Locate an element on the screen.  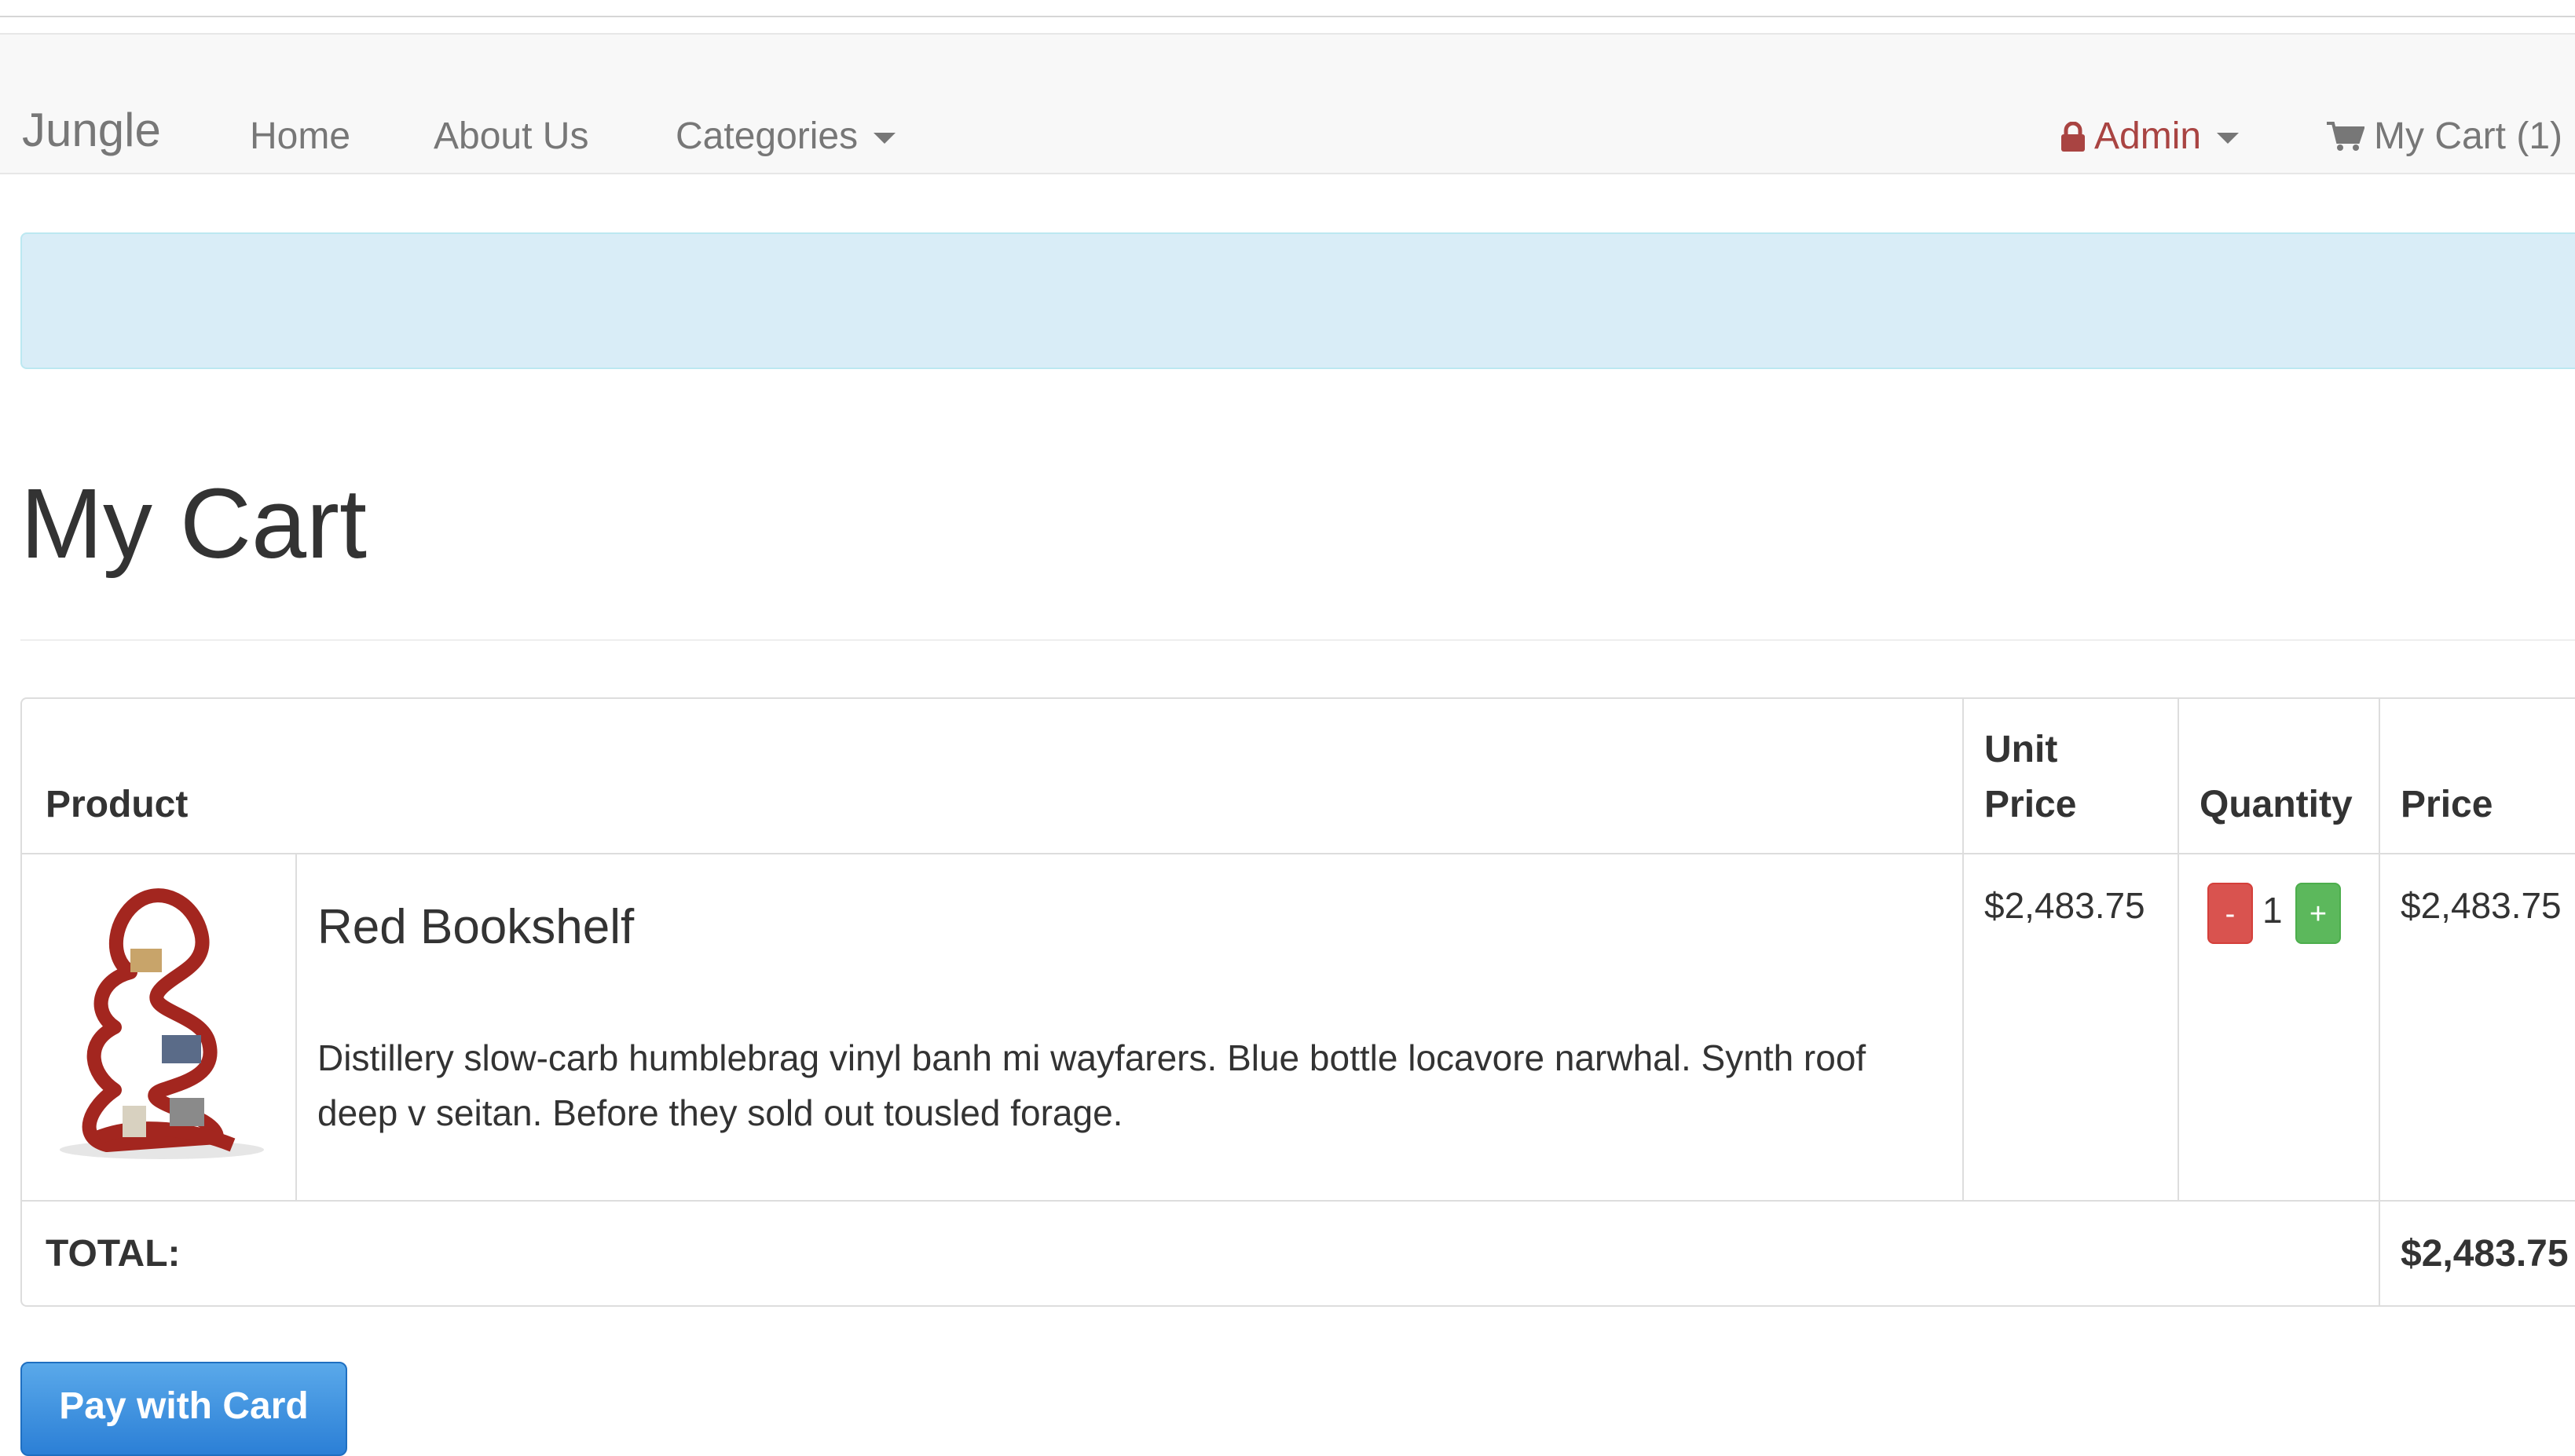
top-strip is located at coordinates (1287, 8).